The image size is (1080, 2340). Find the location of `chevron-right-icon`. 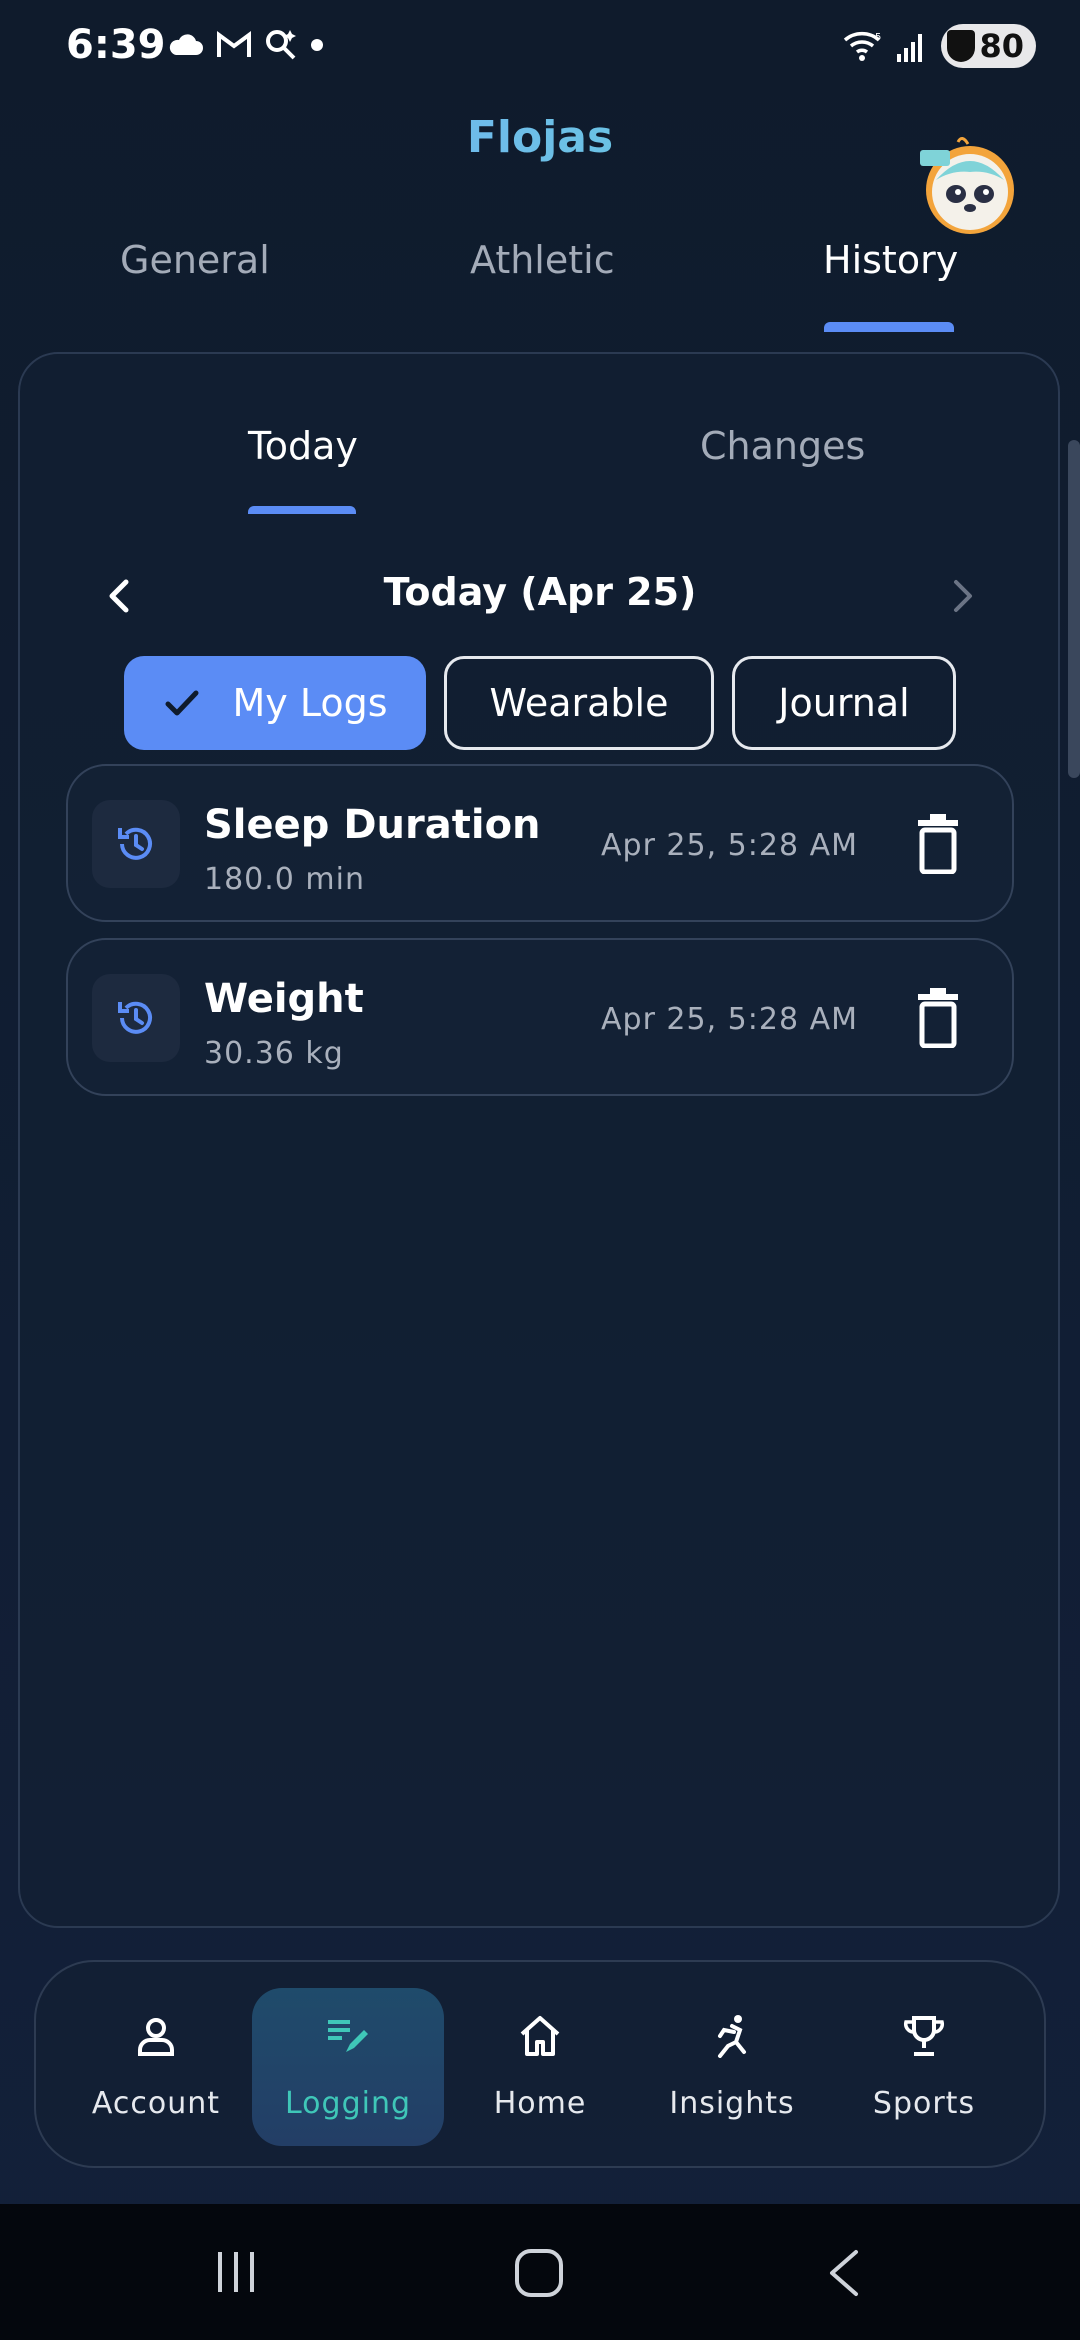

chevron-right-icon is located at coordinates (962, 596).